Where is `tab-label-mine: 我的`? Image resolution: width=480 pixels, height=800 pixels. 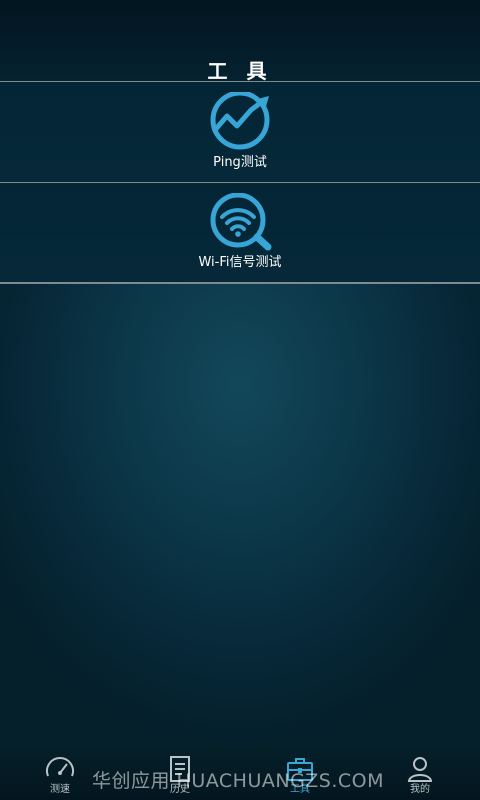 tab-label-mine: 我的 is located at coordinates (420, 789).